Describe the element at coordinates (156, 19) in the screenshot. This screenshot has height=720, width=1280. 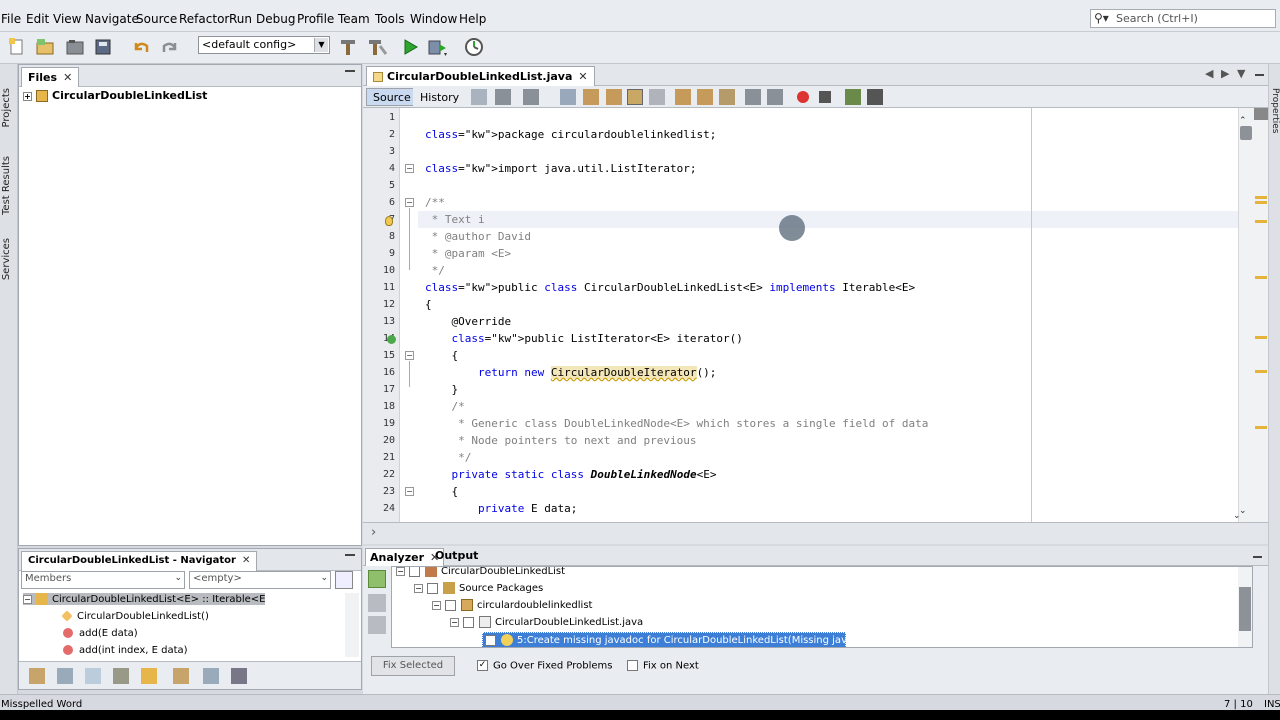
I see `menu-source: Source` at that location.